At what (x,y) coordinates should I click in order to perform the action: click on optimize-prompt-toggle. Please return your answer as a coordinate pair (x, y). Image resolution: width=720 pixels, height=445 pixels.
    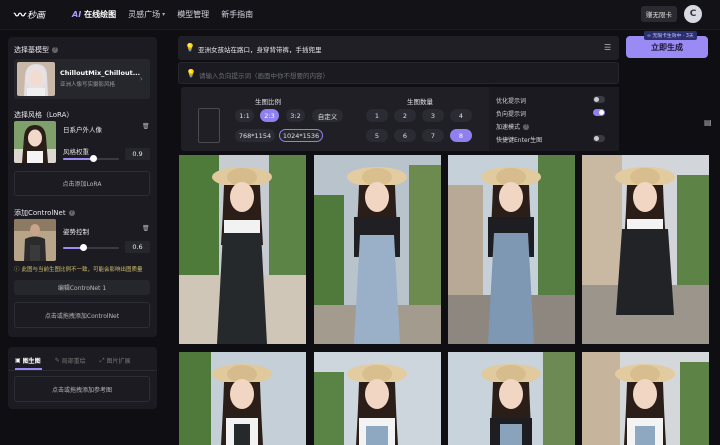
    Looking at the image, I should click on (599, 99).